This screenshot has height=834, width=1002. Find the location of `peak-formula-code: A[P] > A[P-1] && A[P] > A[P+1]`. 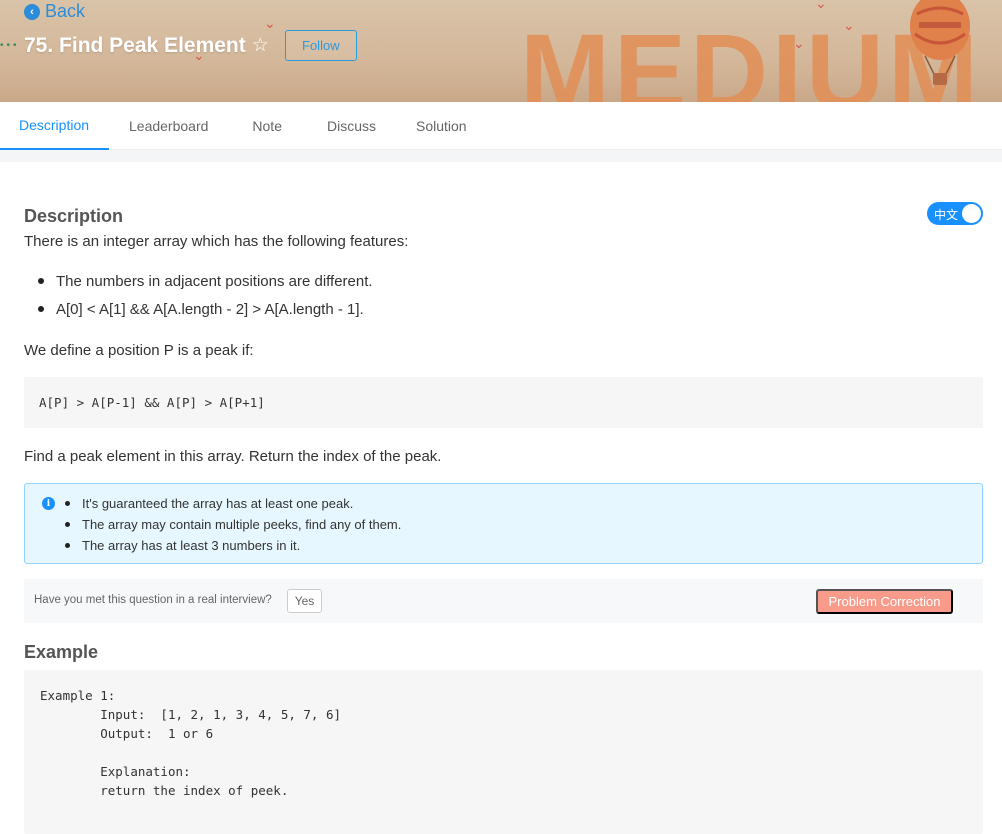

peak-formula-code: A[P] > A[P-1] && A[P] > A[P+1] is located at coordinates (503, 402).